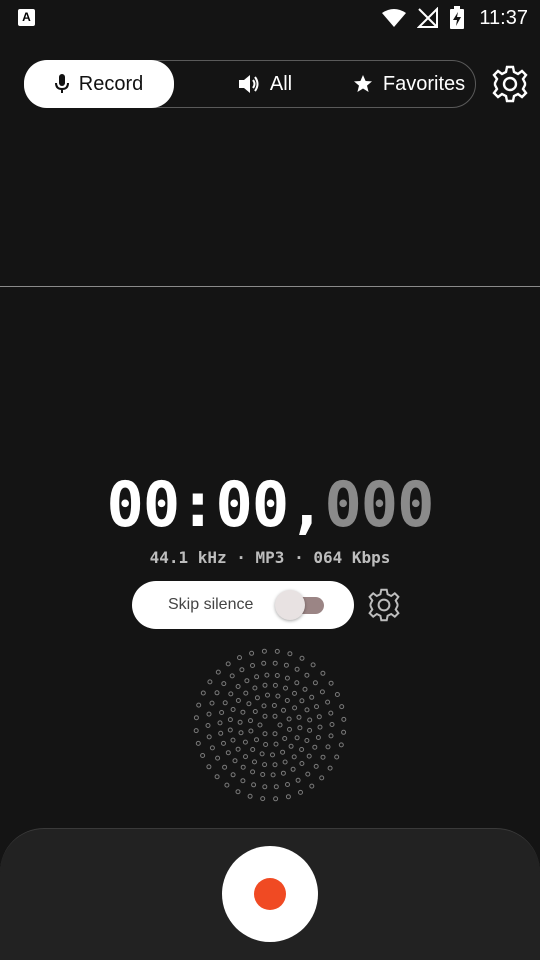 The image size is (540, 960). I want to click on mode-tabs: Record All Favorites, so click(250, 84).